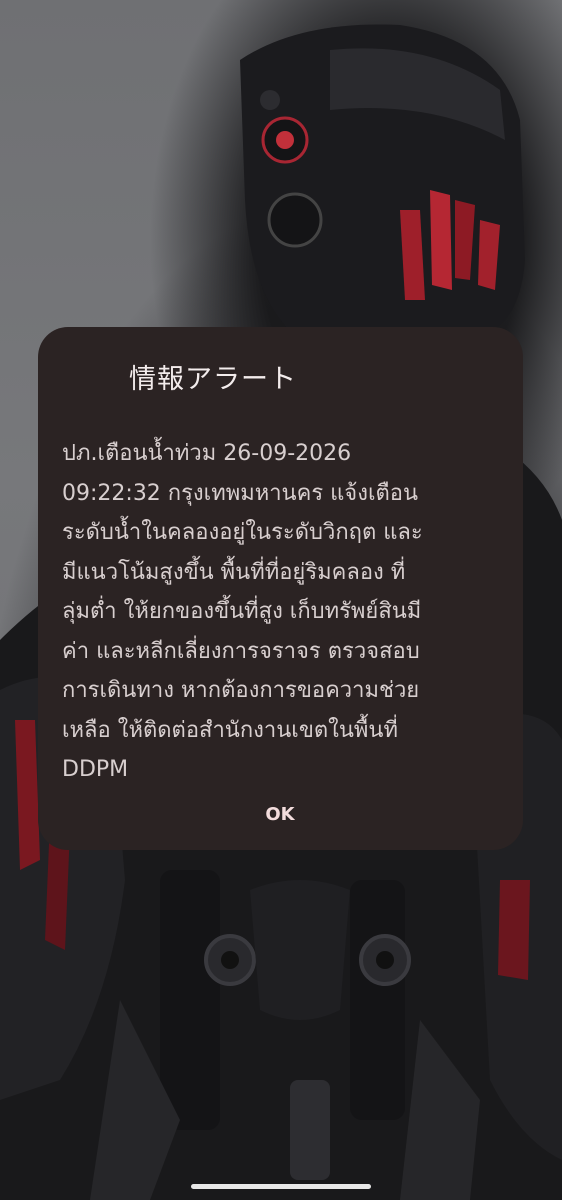 Image resolution: width=562 pixels, height=1200 pixels. Describe the element at coordinates (280, 815) in the screenshot. I see `ok-button: OK` at that location.